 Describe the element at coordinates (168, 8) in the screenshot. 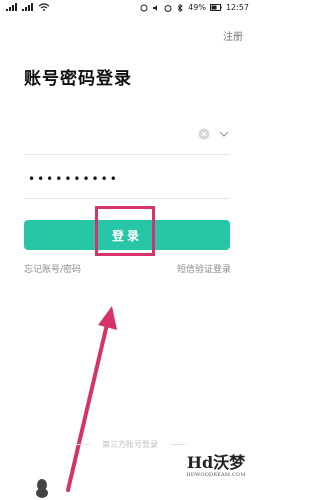

I see `alarm-icon` at that location.